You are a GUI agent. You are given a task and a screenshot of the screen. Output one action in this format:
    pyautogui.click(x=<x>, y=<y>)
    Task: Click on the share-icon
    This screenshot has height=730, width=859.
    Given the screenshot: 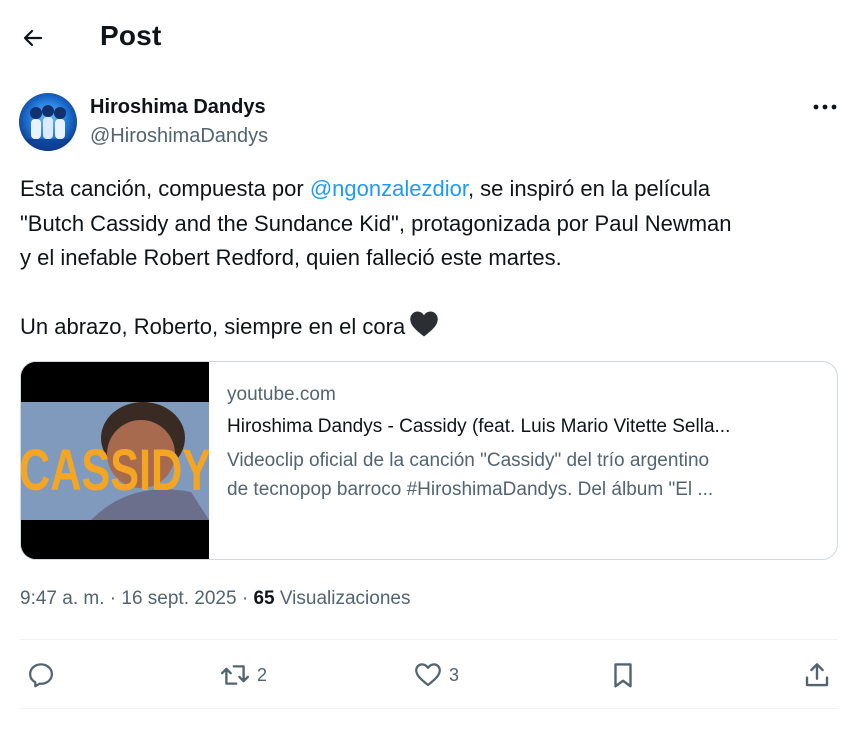 What is the action you would take?
    pyautogui.click(x=817, y=675)
    